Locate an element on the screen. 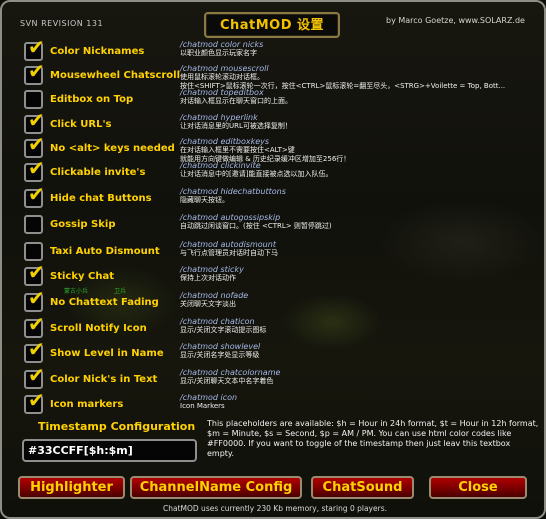 This screenshot has width=546, height=519. option-label: Taxi Auto Dismount is located at coordinates (105, 251).